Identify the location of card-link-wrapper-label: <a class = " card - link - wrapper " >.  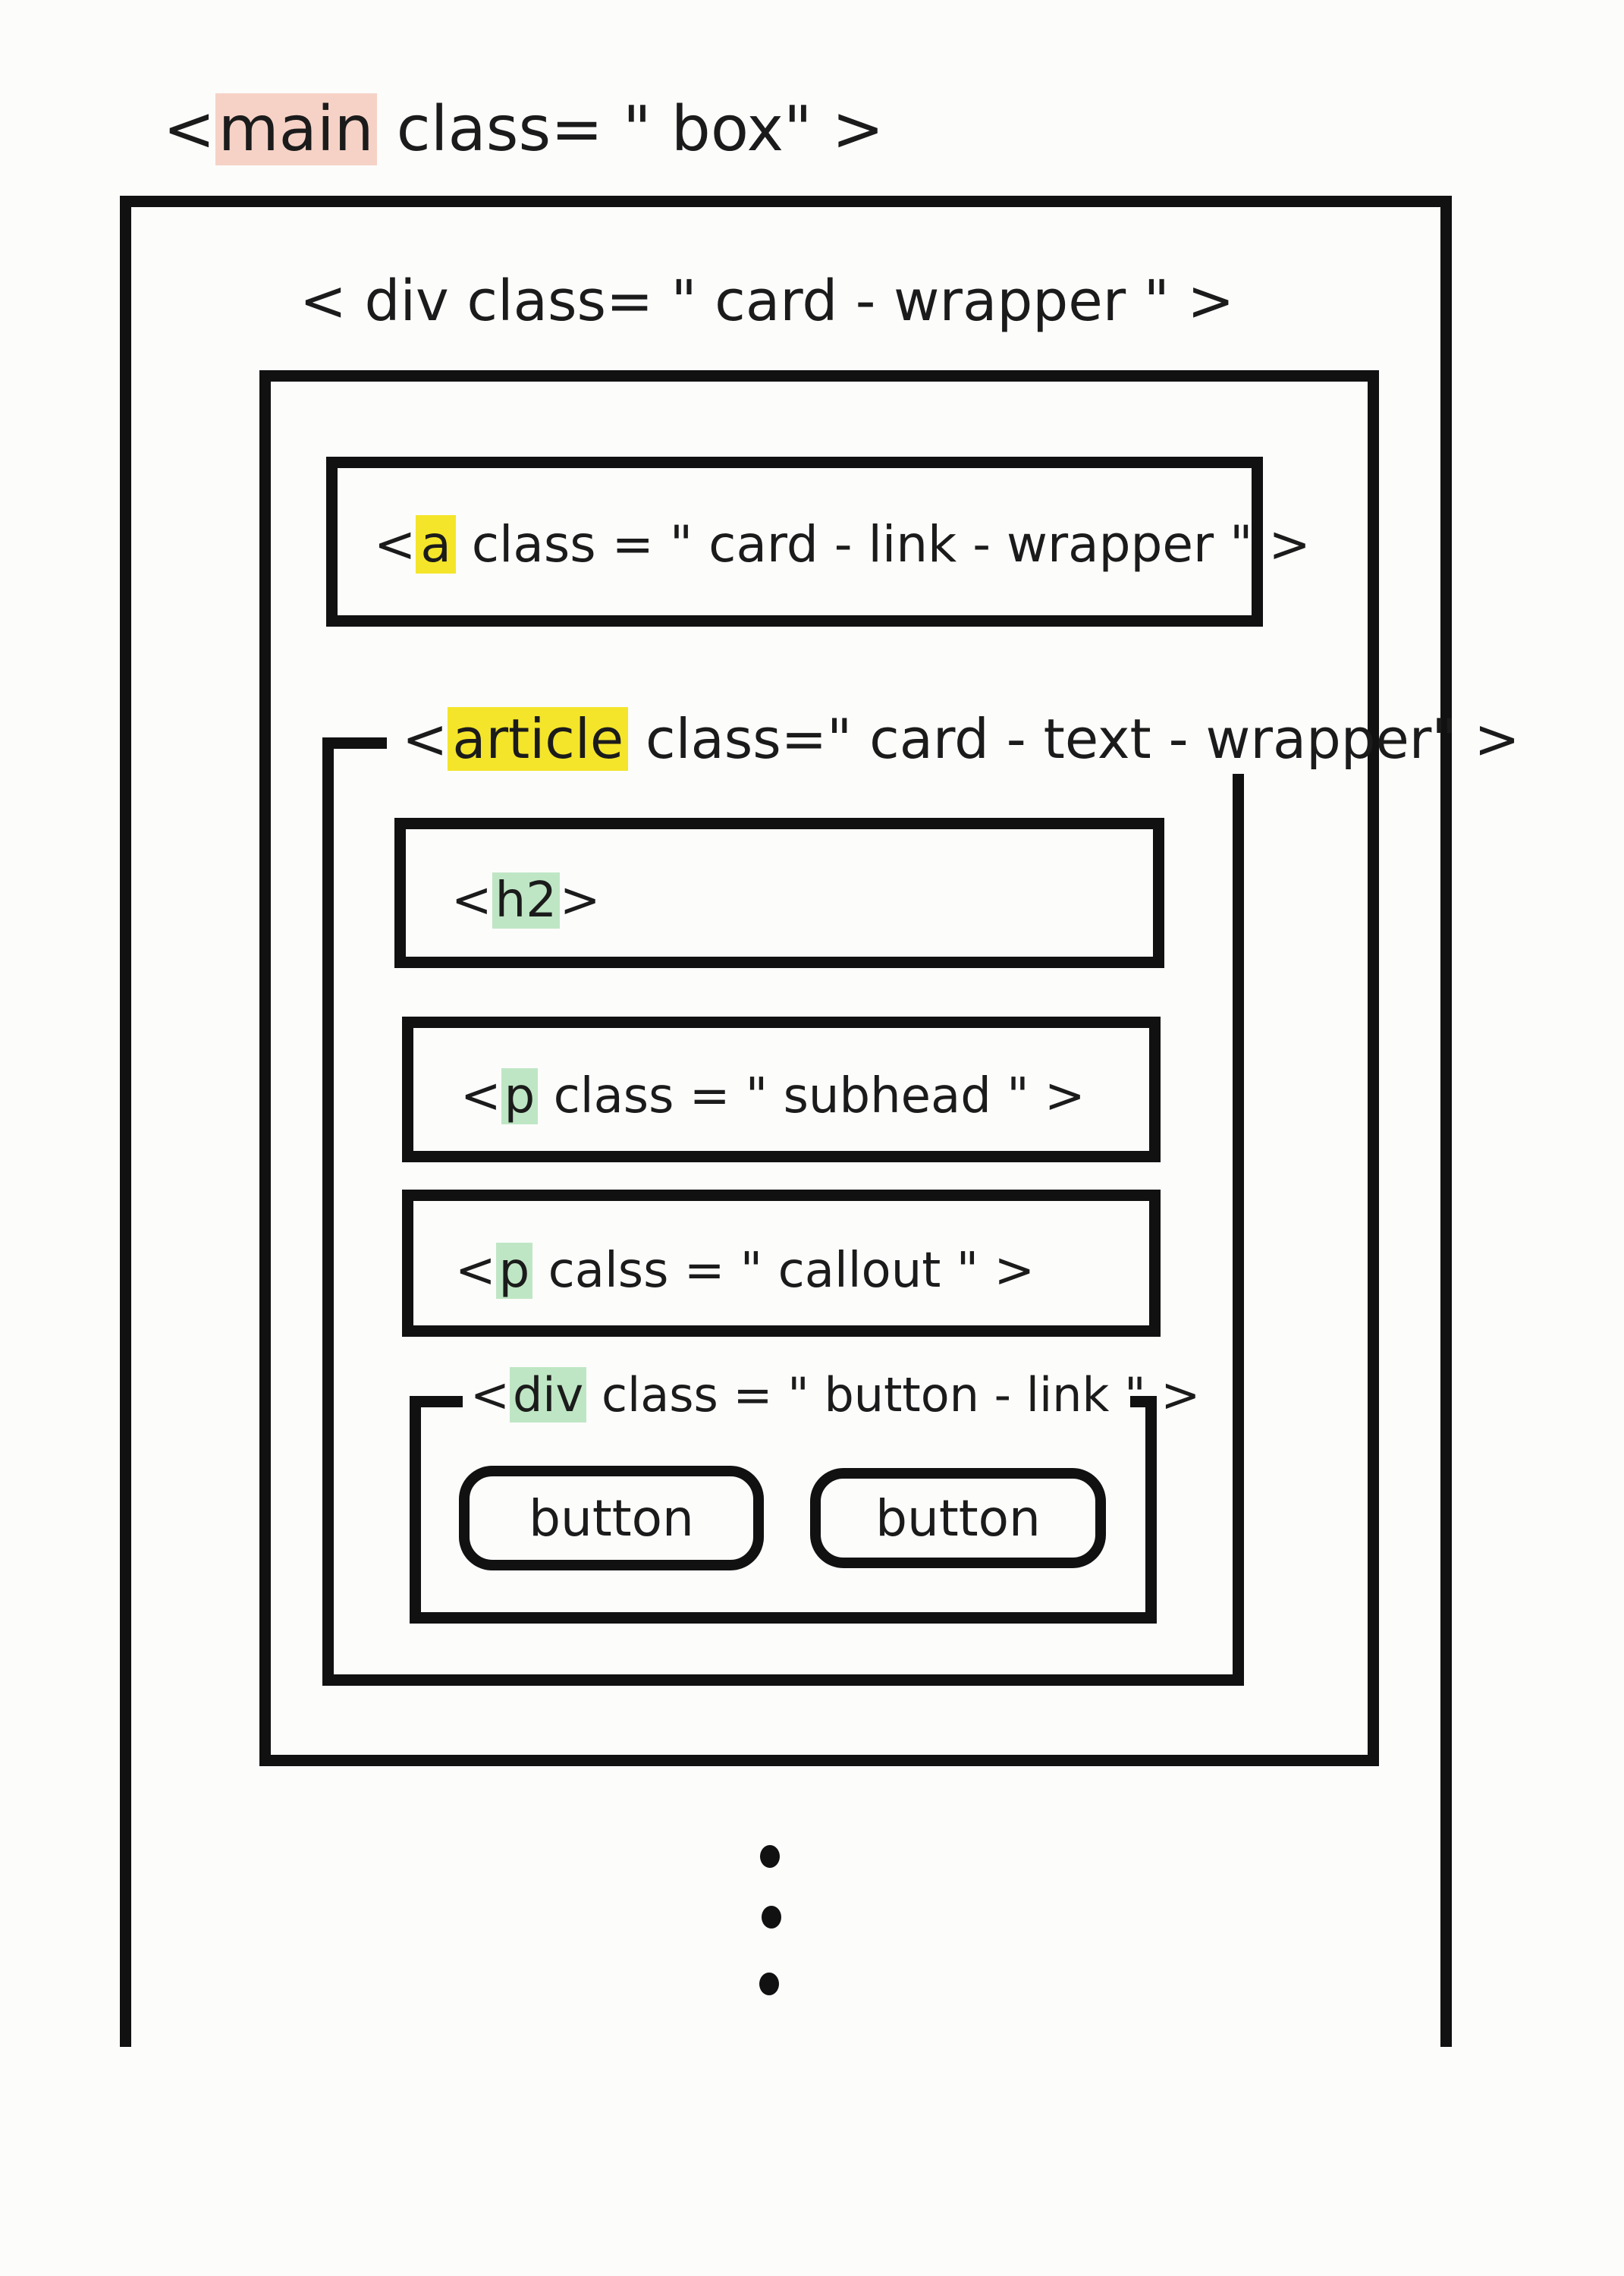
(842, 545).